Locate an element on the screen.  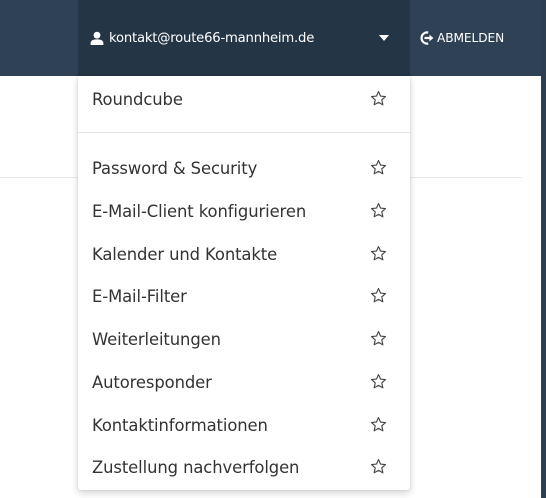
menu-divider is located at coordinates (244, 132).